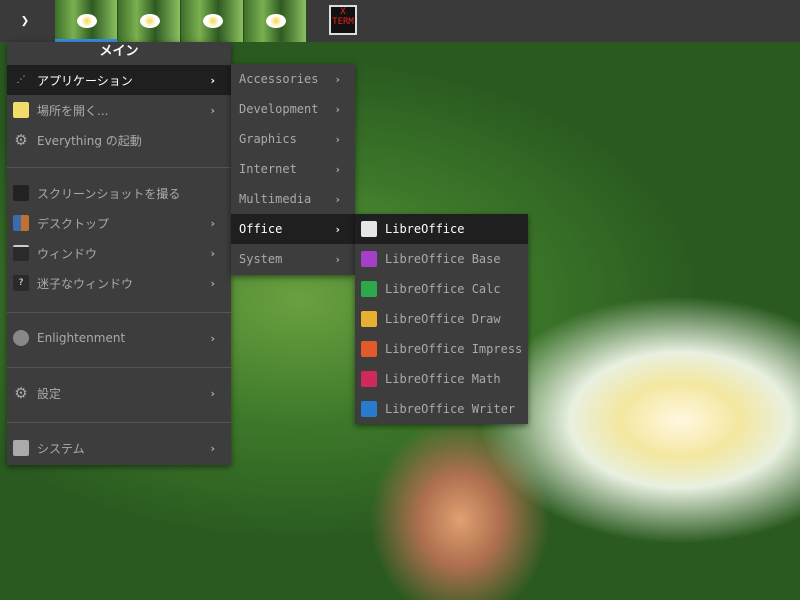 The width and height of the screenshot is (800, 600). I want to click on monitor-icon, so click(21, 448).